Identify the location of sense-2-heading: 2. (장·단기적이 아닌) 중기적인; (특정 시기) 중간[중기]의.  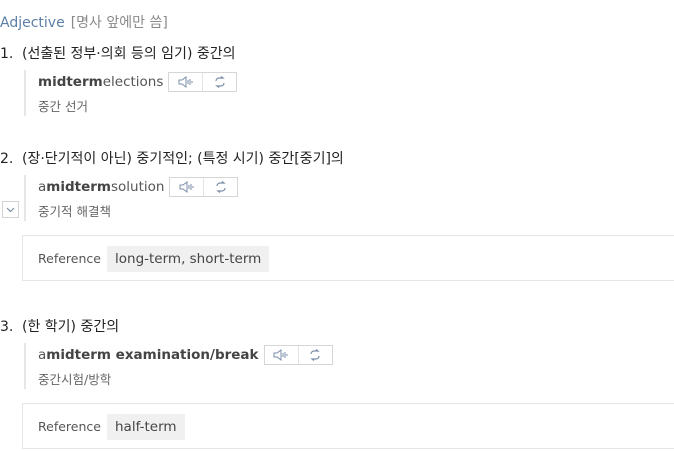
(172, 158).